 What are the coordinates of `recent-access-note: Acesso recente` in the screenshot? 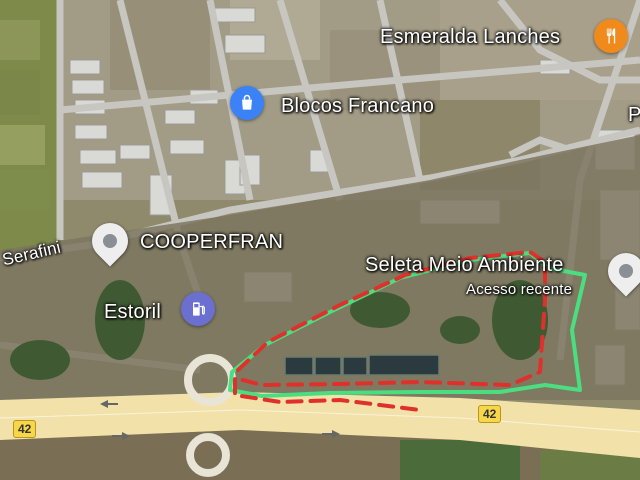 It's located at (519, 289).